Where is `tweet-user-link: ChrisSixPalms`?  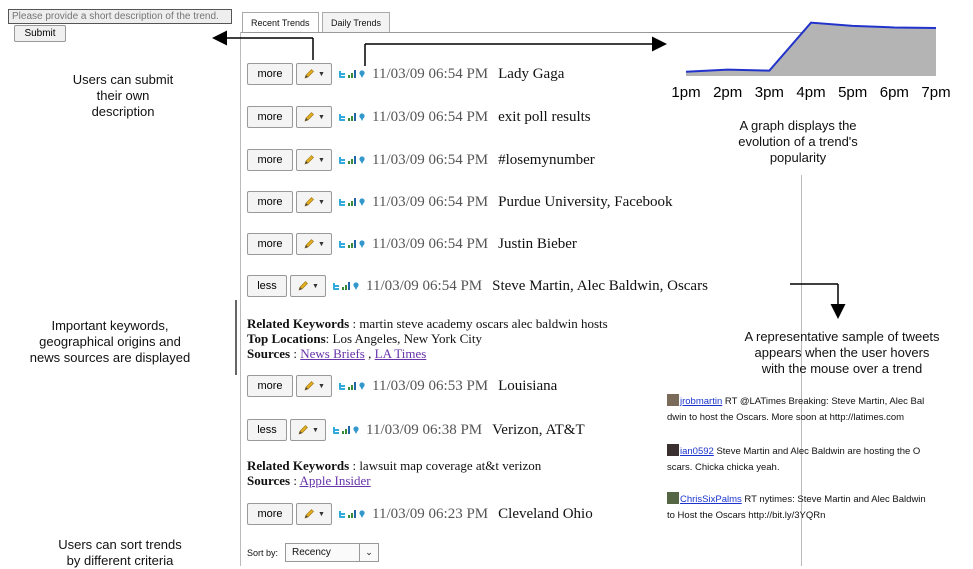
tweet-user-link: ChrisSixPalms is located at coordinates (711, 499).